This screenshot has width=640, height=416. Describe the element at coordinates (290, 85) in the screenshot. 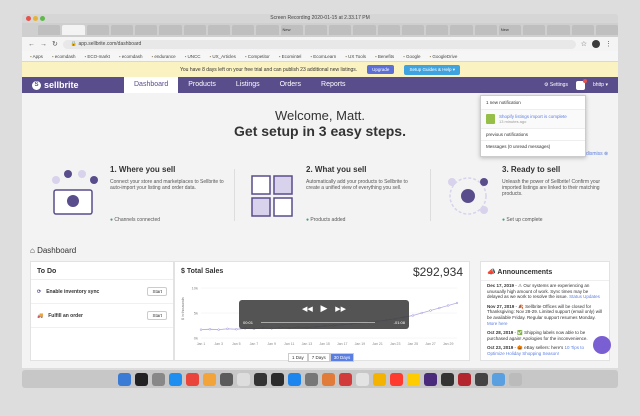

I see `nav-orders: Orders` at that location.